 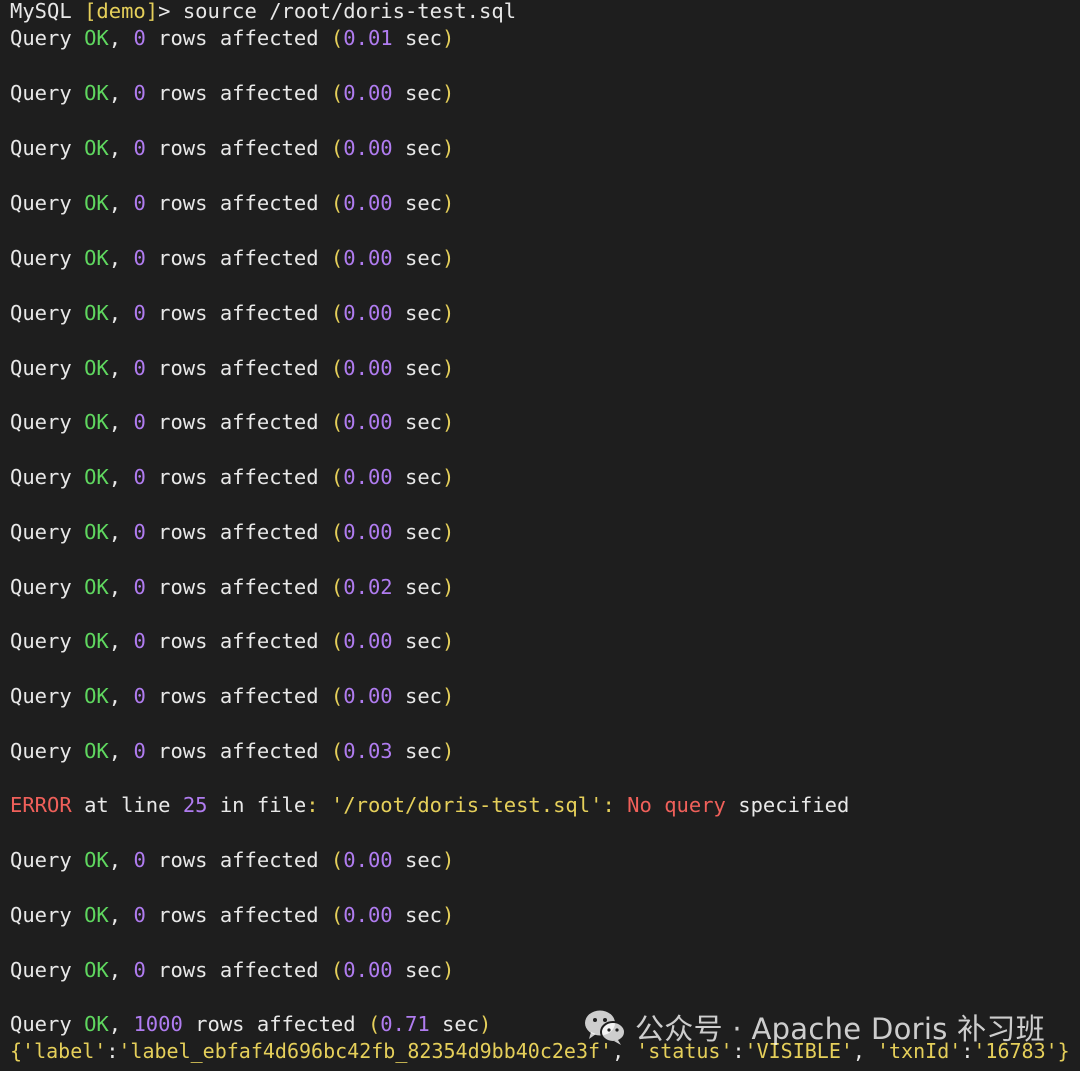 I want to click on error-label: ERROR, so click(x=41, y=805).